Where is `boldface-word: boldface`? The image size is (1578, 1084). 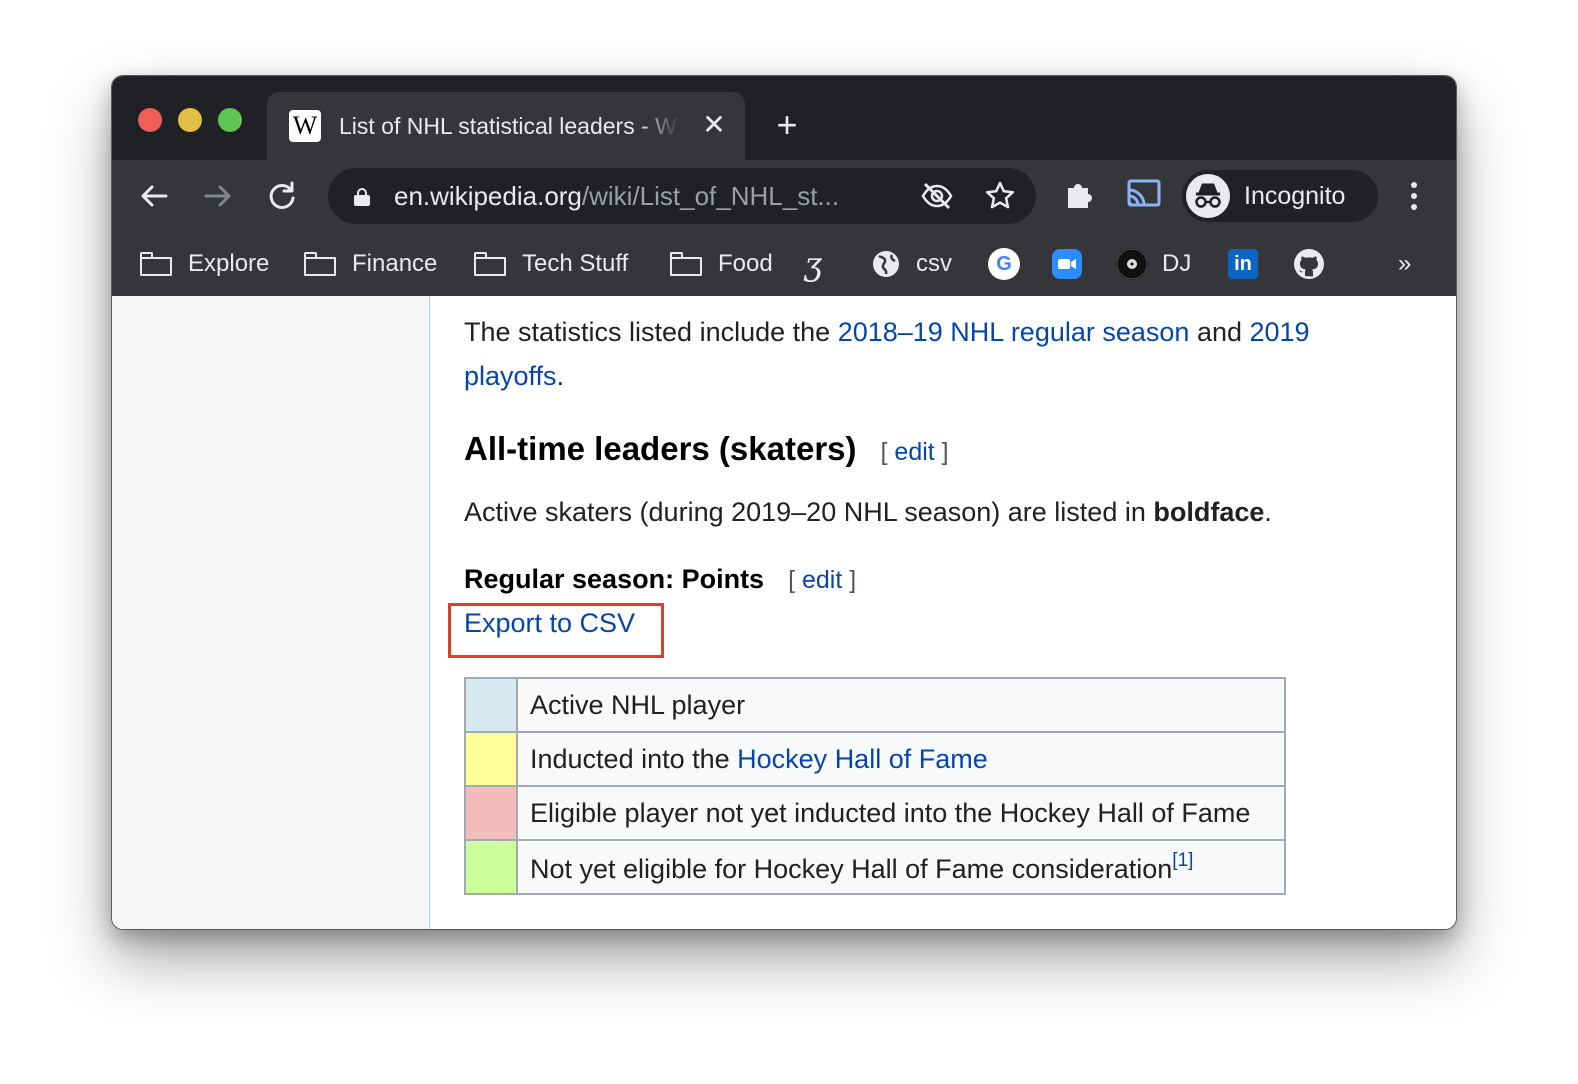 boldface-word: boldface is located at coordinates (1209, 512).